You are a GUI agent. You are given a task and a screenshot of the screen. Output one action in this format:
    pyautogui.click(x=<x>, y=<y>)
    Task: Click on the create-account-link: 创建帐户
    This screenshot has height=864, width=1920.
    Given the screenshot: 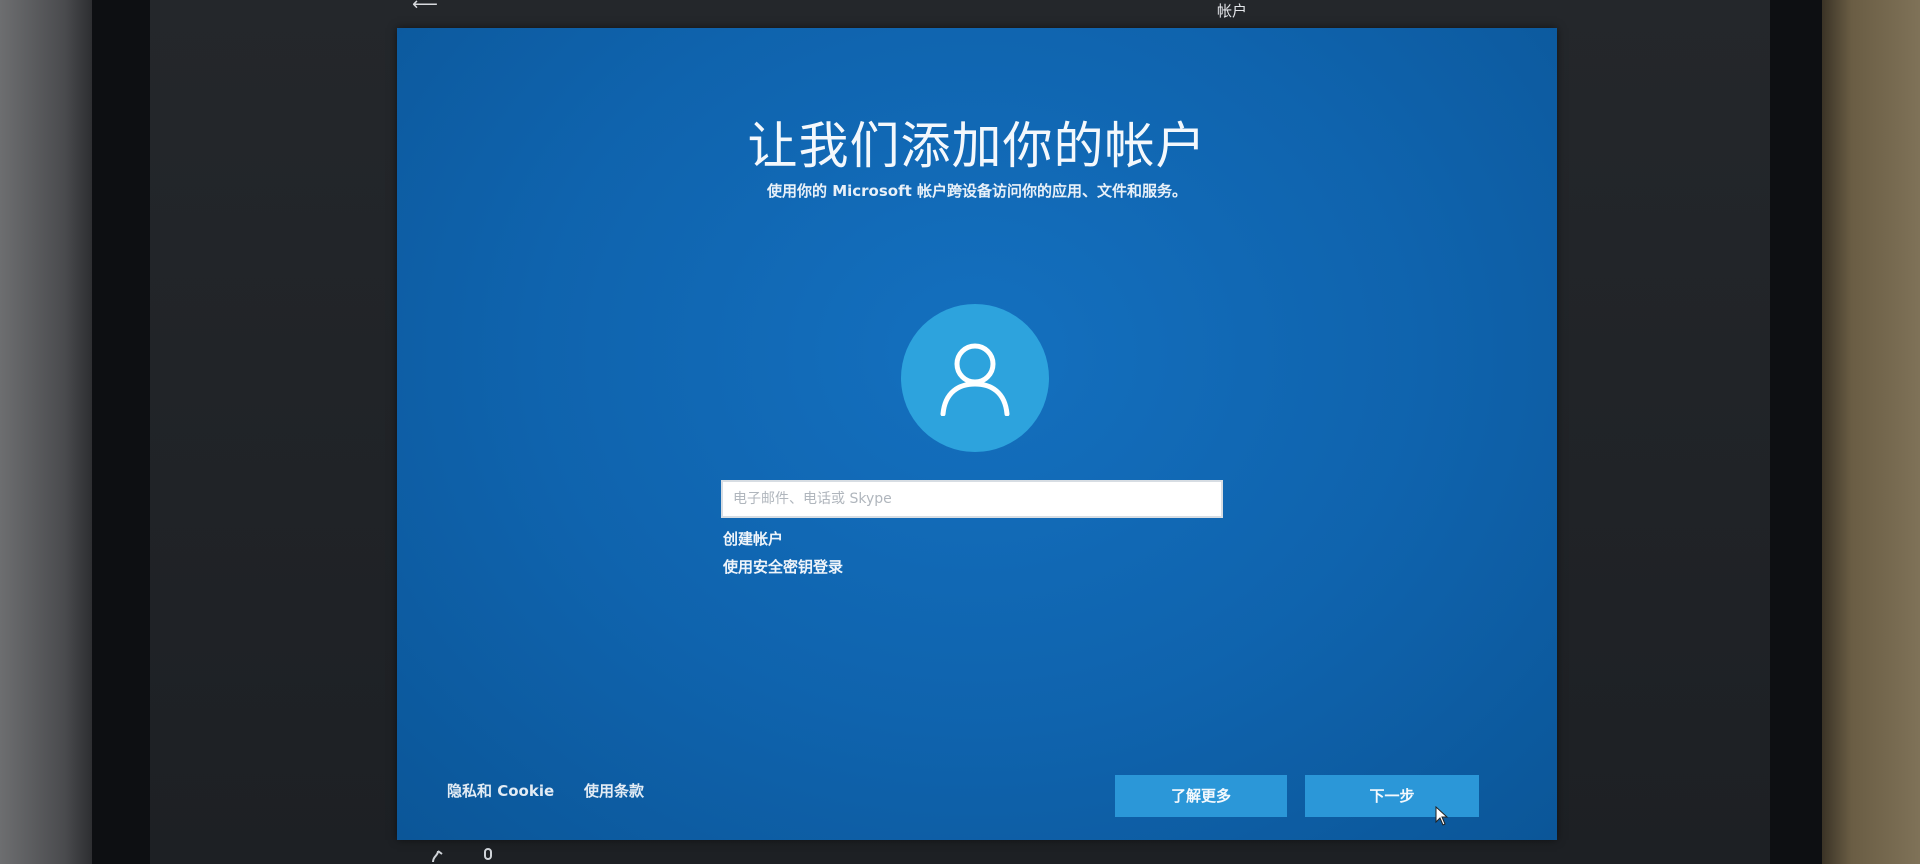 What is the action you would take?
    pyautogui.click(x=753, y=538)
    